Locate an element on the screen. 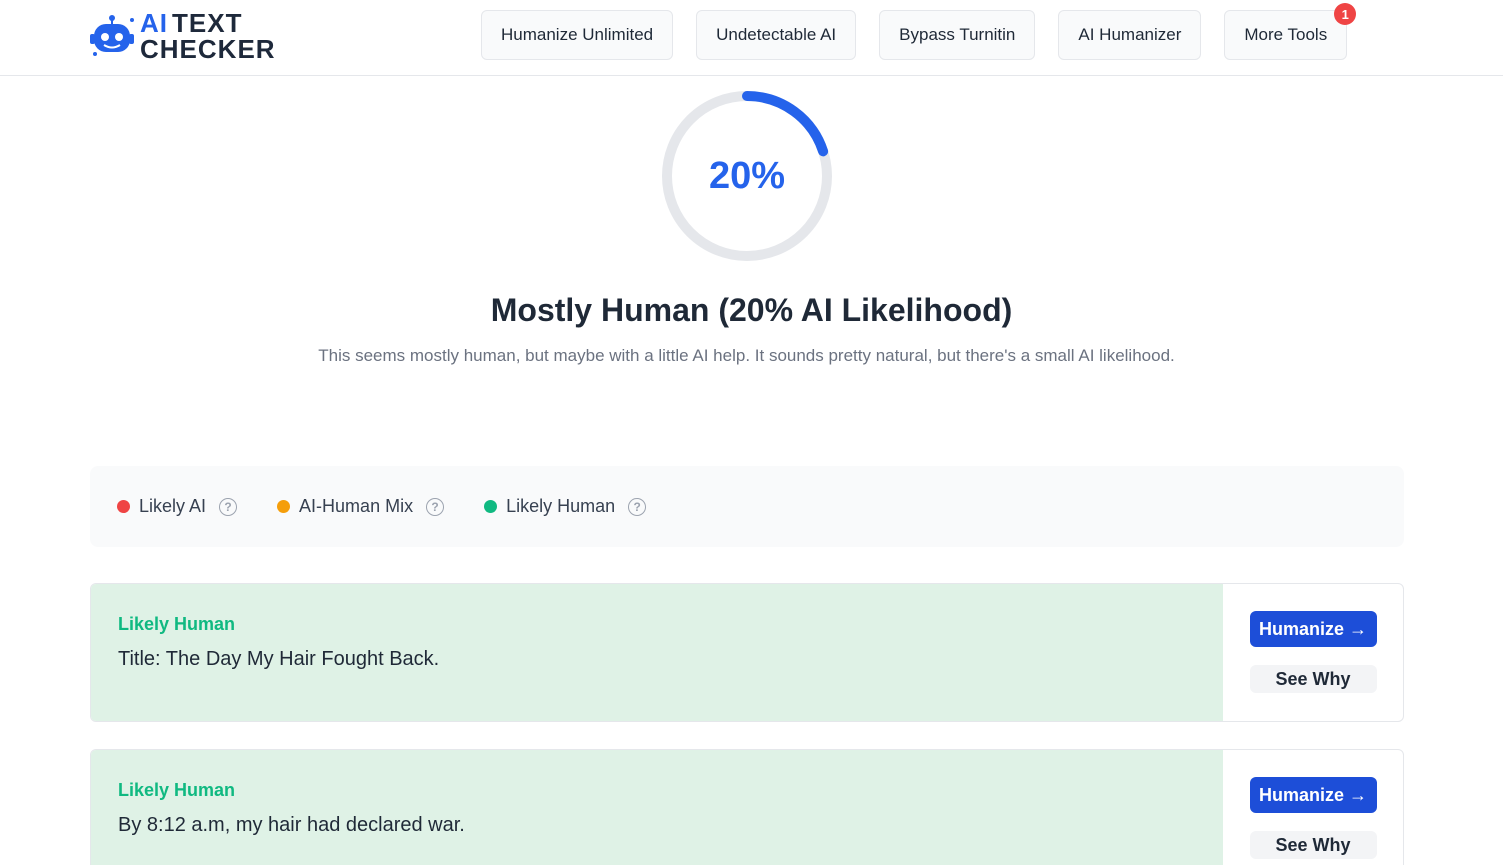 The image size is (1503, 865). legend-likely-ai: Likely AI ? is located at coordinates (177, 506).